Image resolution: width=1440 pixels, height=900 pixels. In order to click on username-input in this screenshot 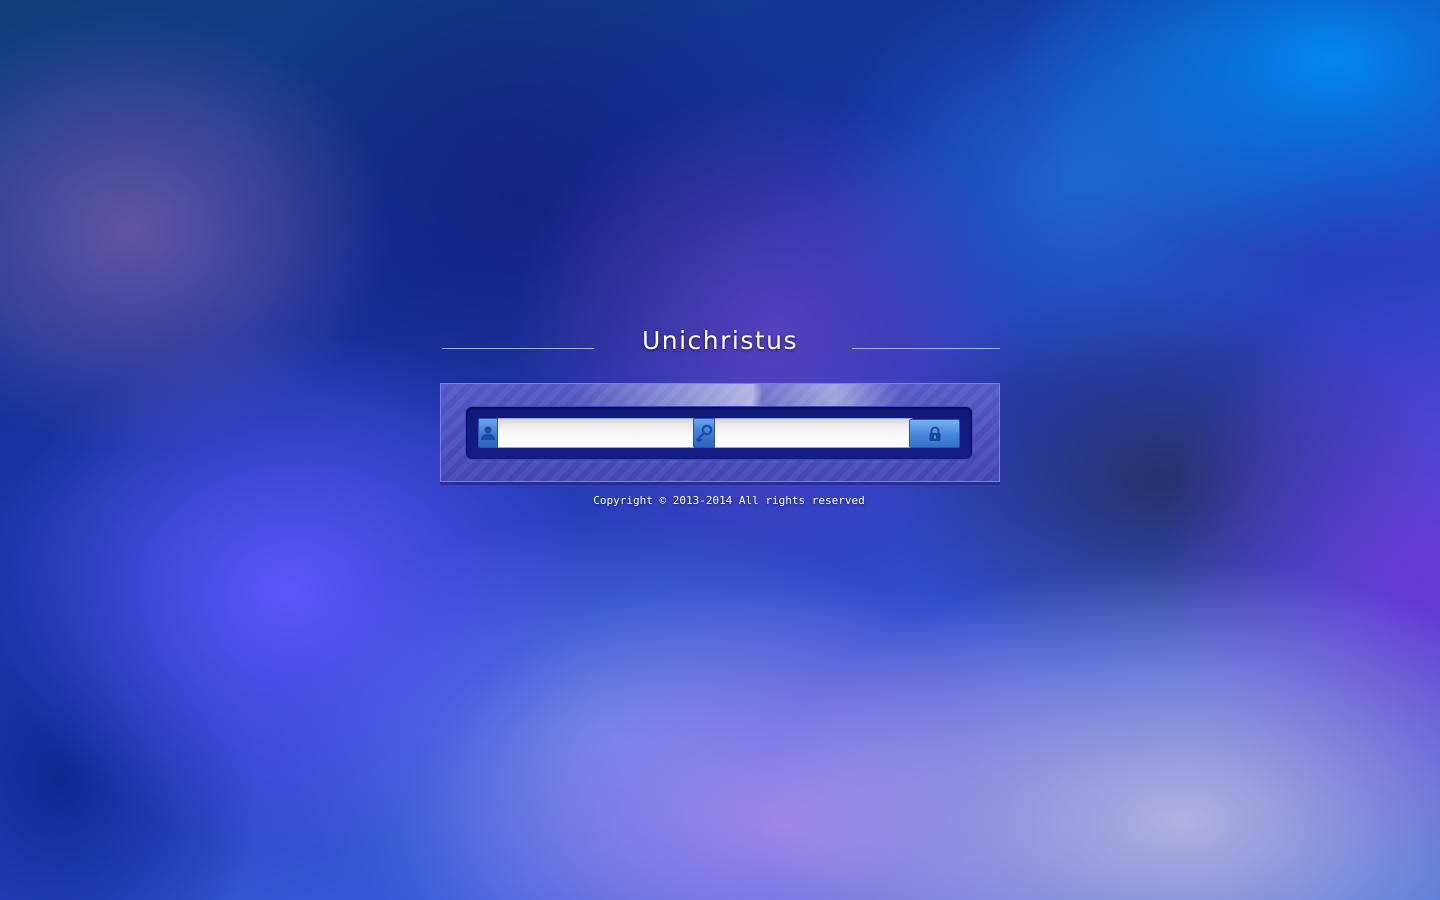, I will do `click(597, 433)`.